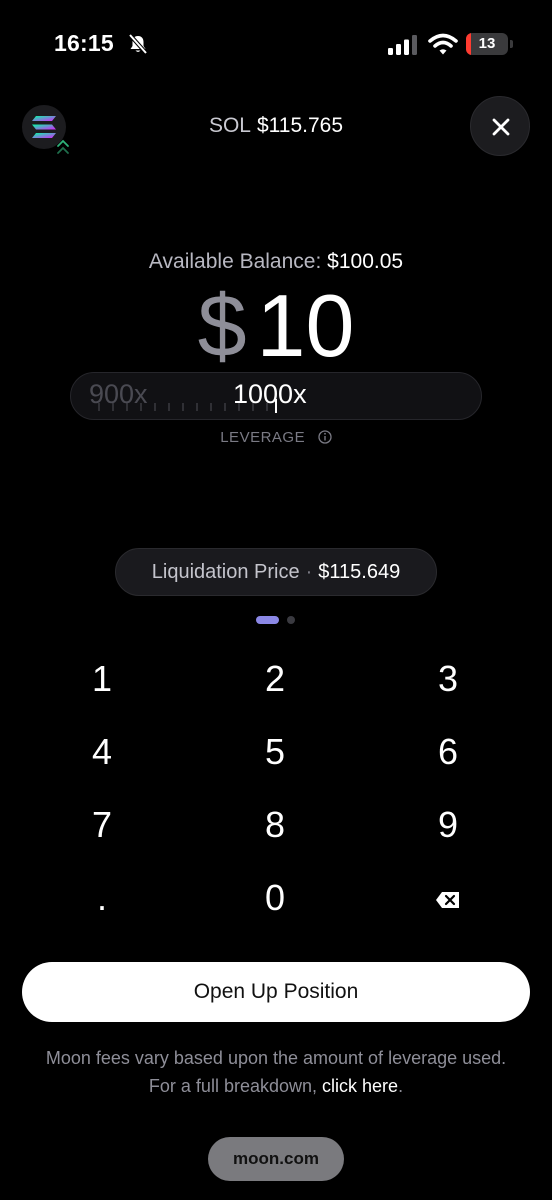  Describe the element at coordinates (267, 620) in the screenshot. I see `pager-dot-active` at that location.